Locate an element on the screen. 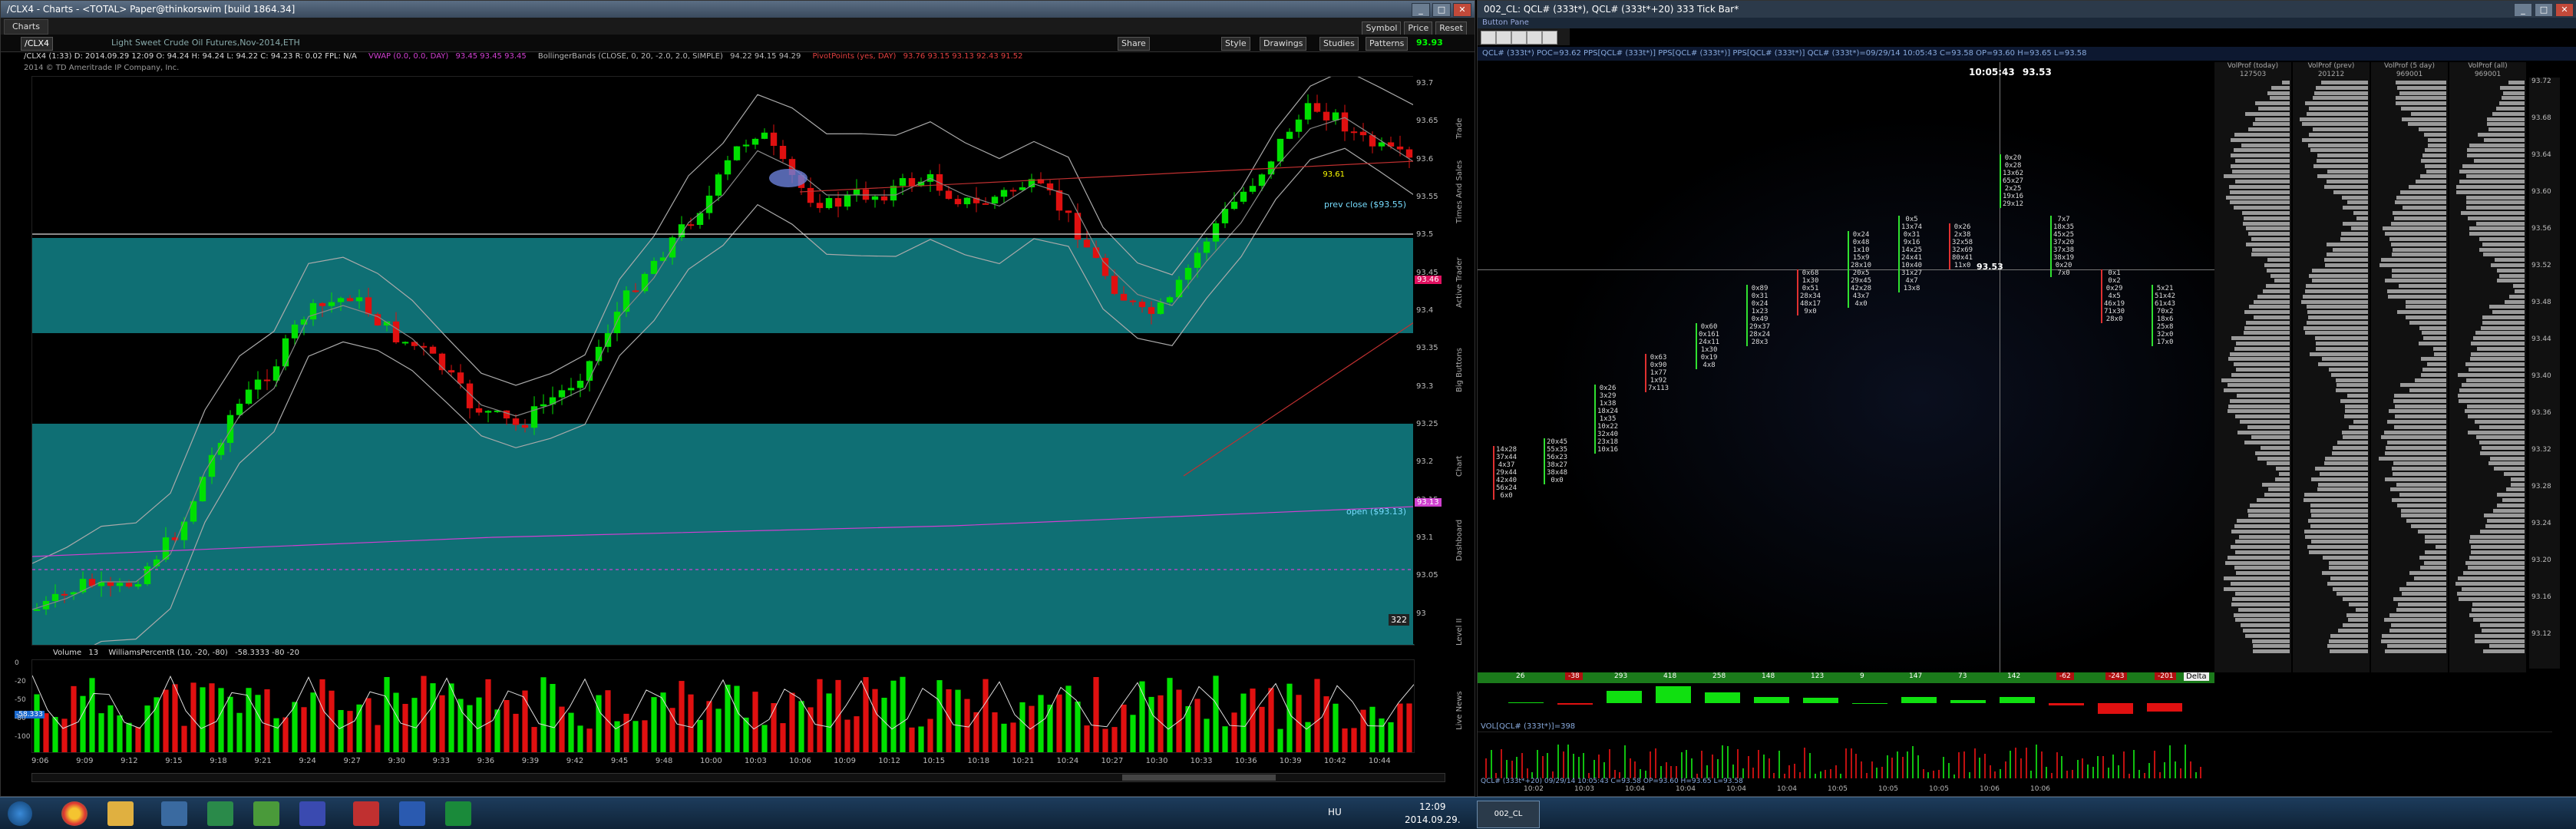  close-button: ✕ is located at coordinates (1462, 10).